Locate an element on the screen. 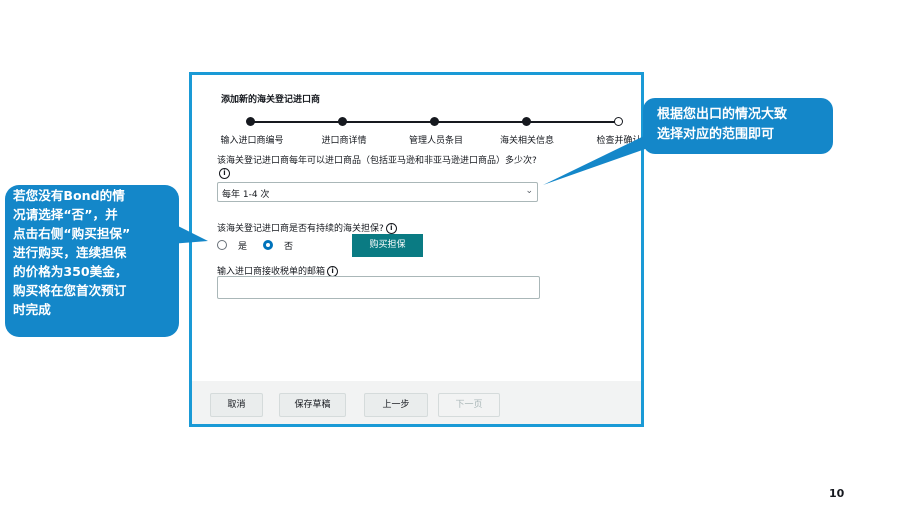 The width and height of the screenshot is (900, 506). callout-line: 进行购买，连续担保 is located at coordinates (70, 252).